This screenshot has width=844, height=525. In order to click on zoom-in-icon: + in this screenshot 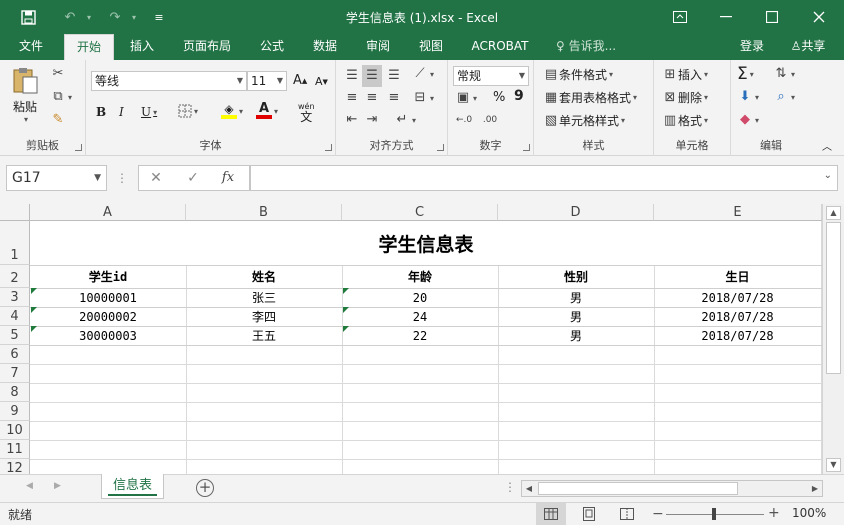, I will do `click(774, 513)`.